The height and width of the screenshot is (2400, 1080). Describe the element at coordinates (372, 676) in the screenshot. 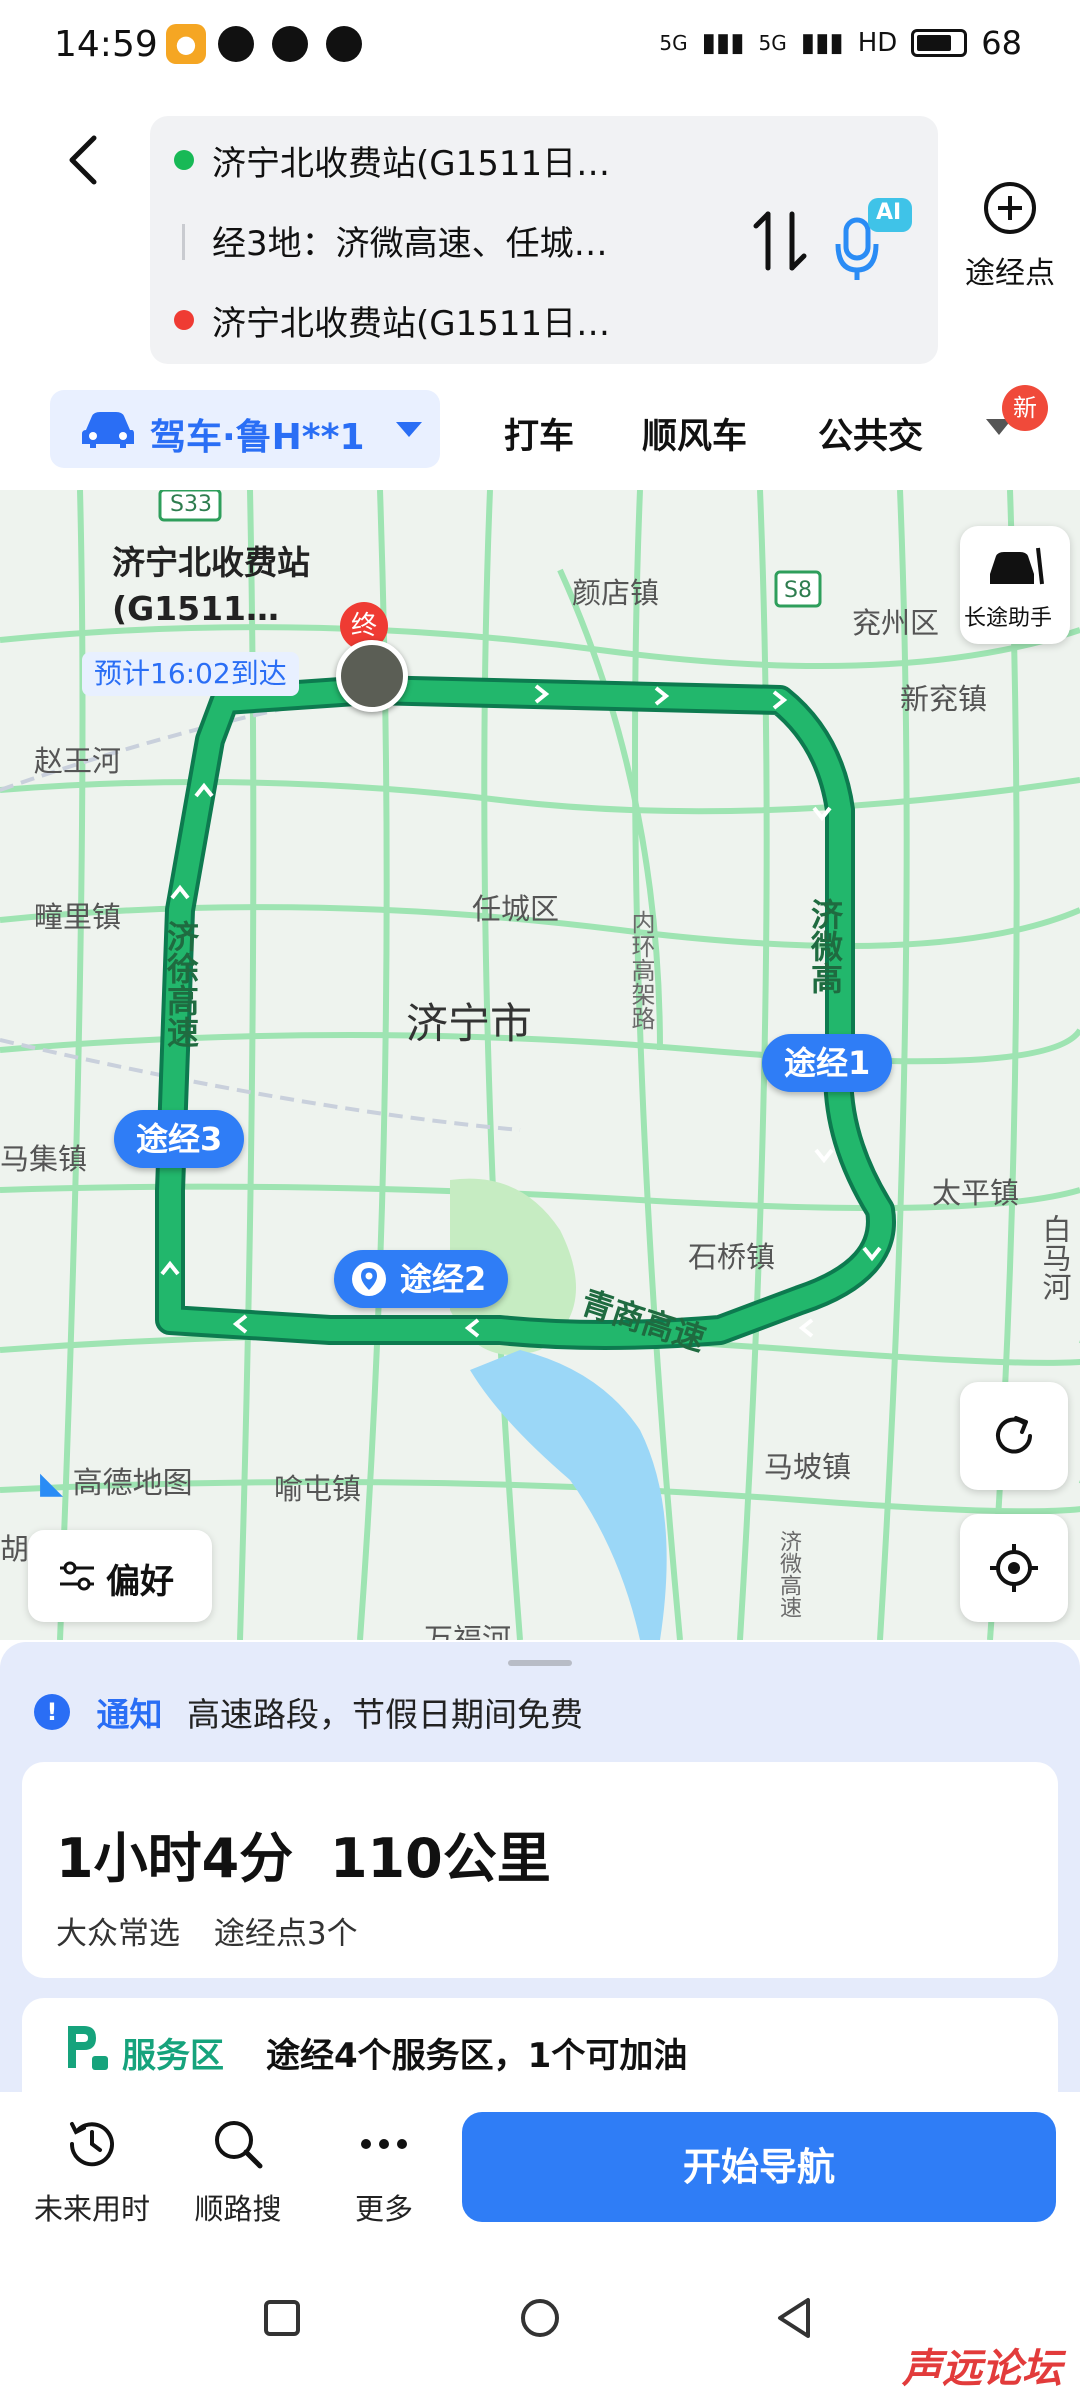

I see `start-location-avatar` at that location.